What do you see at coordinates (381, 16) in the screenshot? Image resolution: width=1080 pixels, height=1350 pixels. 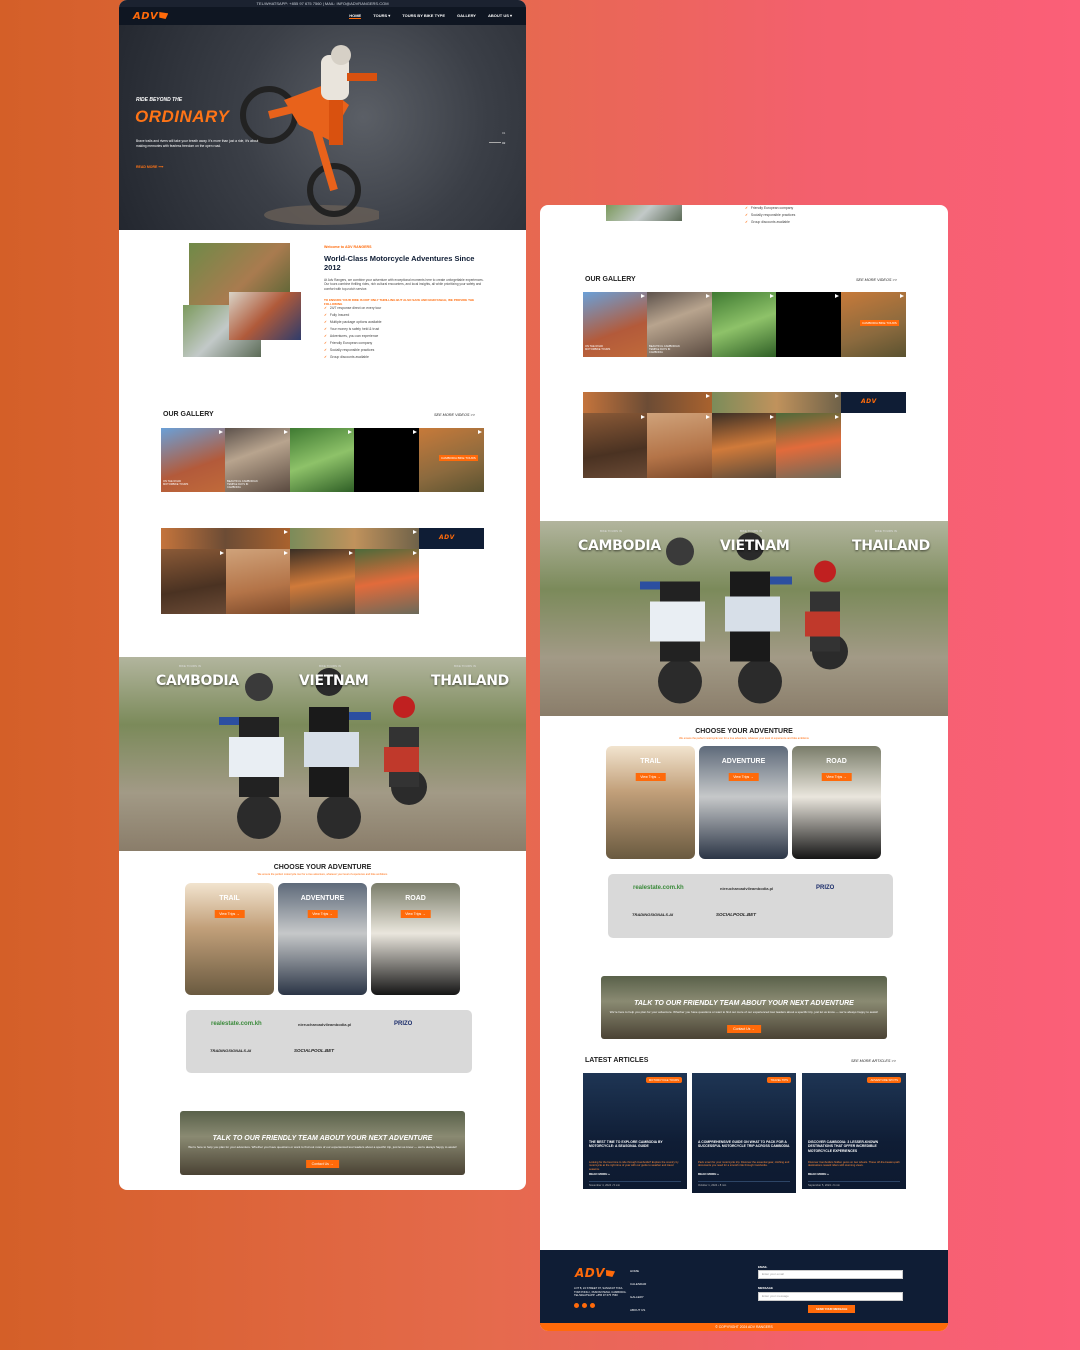 I see `nav-tours: TOURS ▾` at bounding box center [381, 16].